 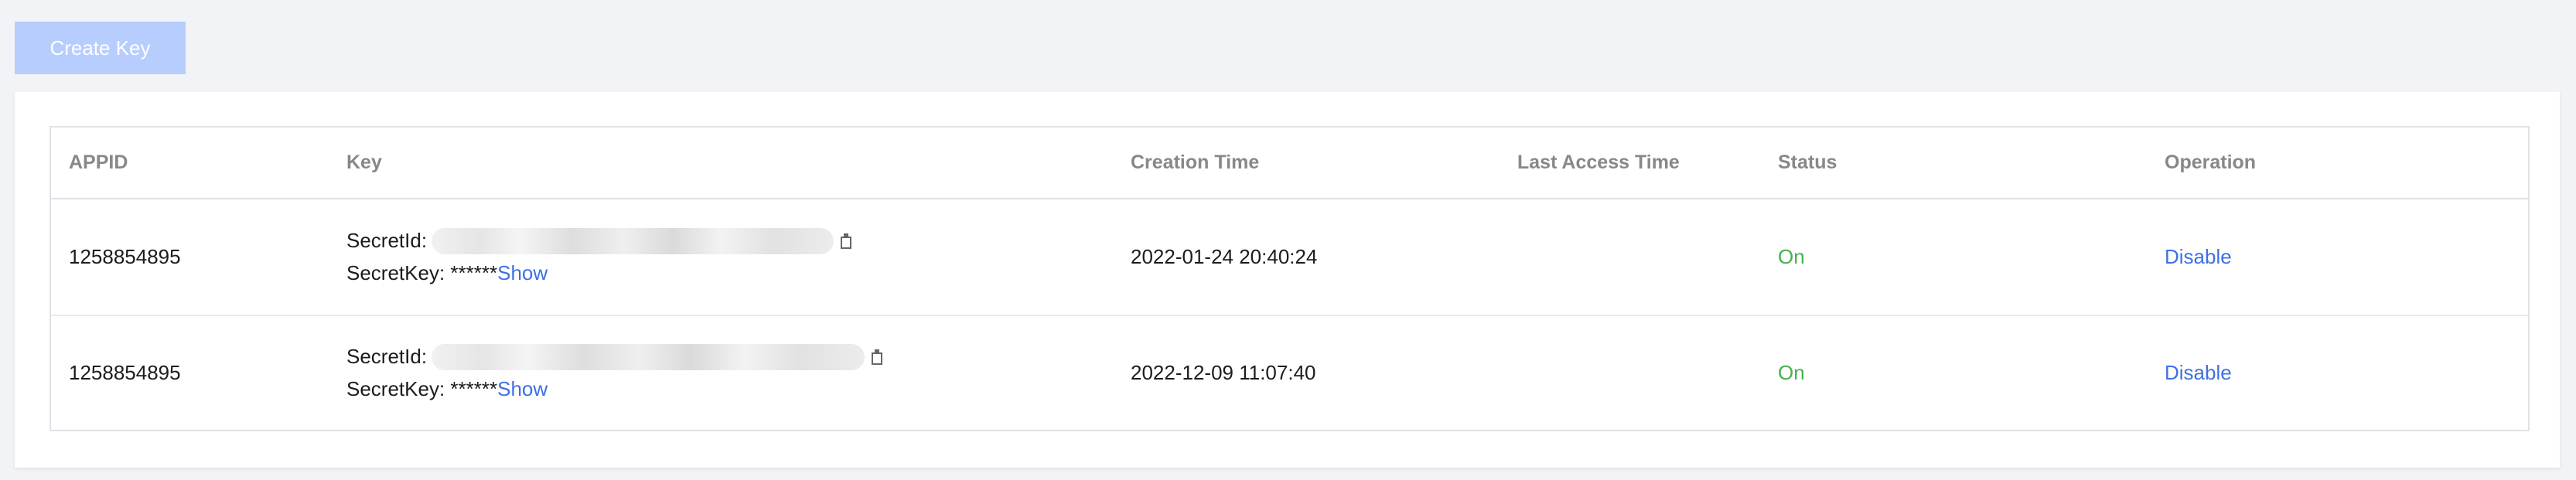 What do you see at coordinates (1598, 162) in the screenshot?
I see `column-header-last-access-time: Last Access Time` at bounding box center [1598, 162].